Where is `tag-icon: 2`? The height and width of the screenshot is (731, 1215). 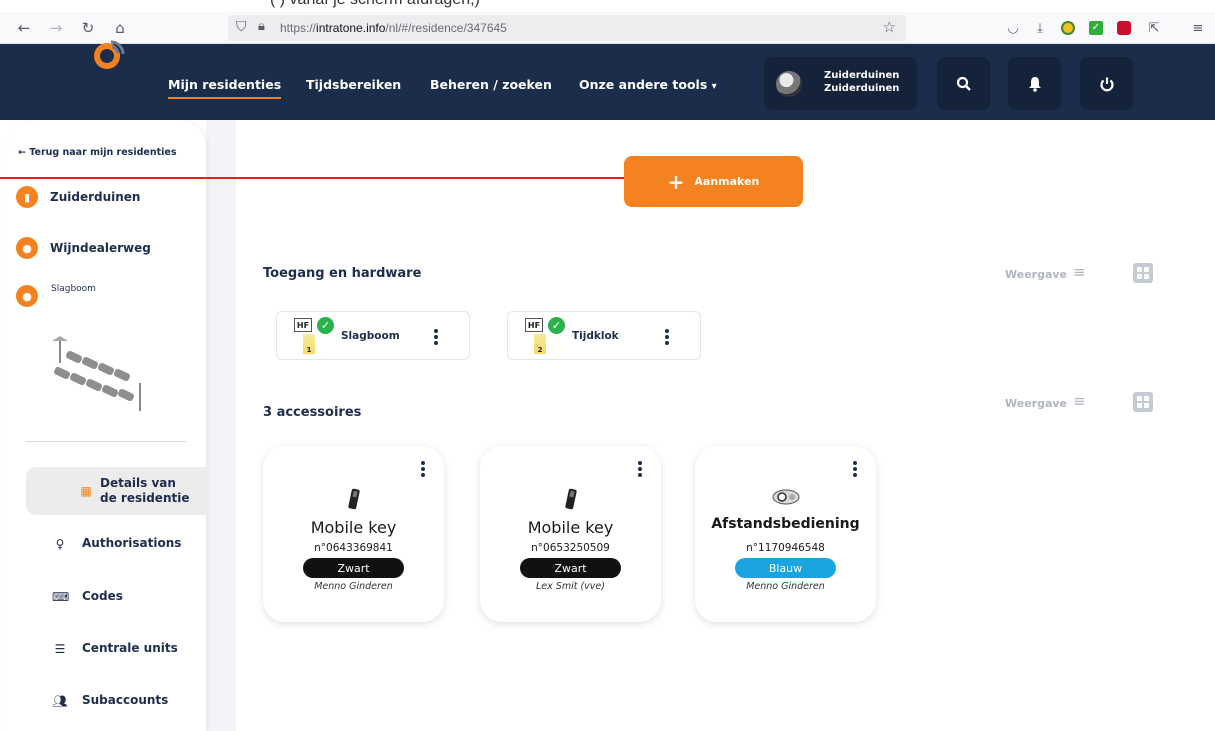 tag-icon: 2 is located at coordinates (540, 344).